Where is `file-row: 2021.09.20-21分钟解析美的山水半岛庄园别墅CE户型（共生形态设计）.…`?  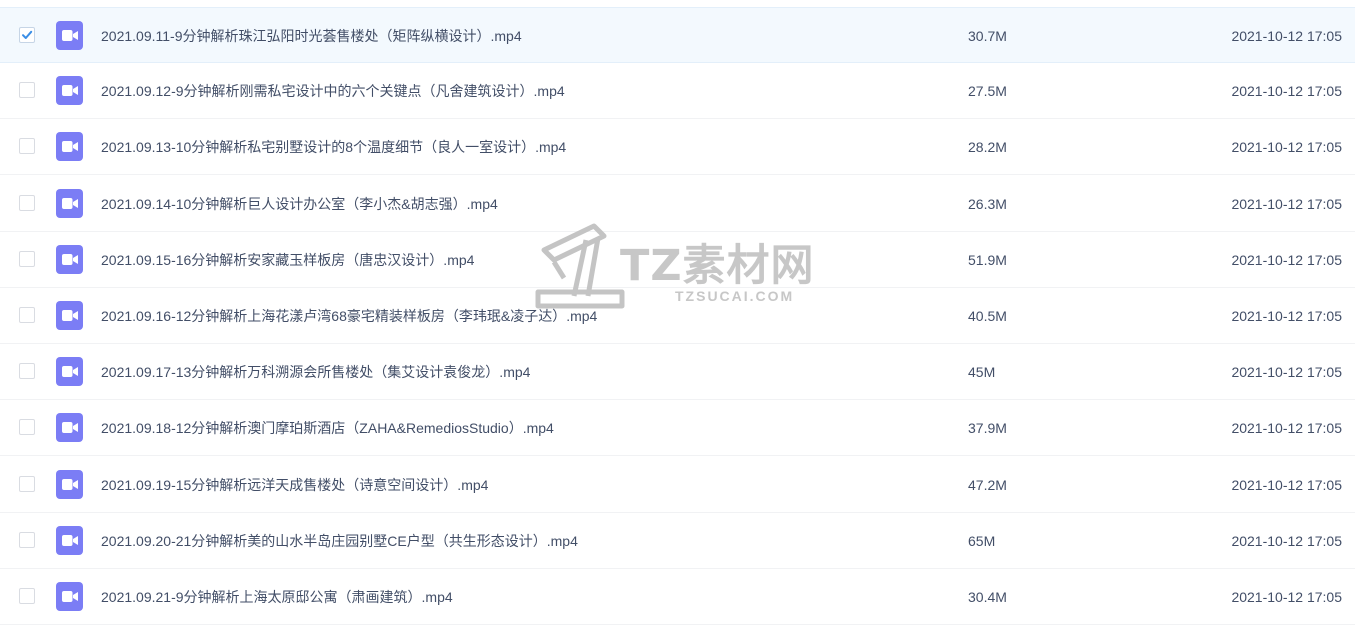
file-row: 2021.09.20-21分钟解析美的山水半岛庄园别墅CE户型（共生形态设计）.… is located at coordinates (677, 541).